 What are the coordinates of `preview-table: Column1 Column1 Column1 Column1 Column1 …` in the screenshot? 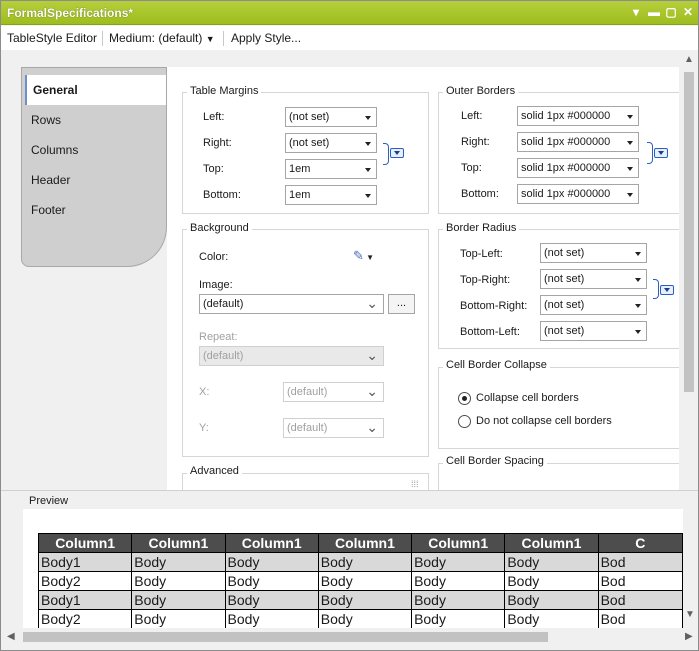 It's located at (360, 581).